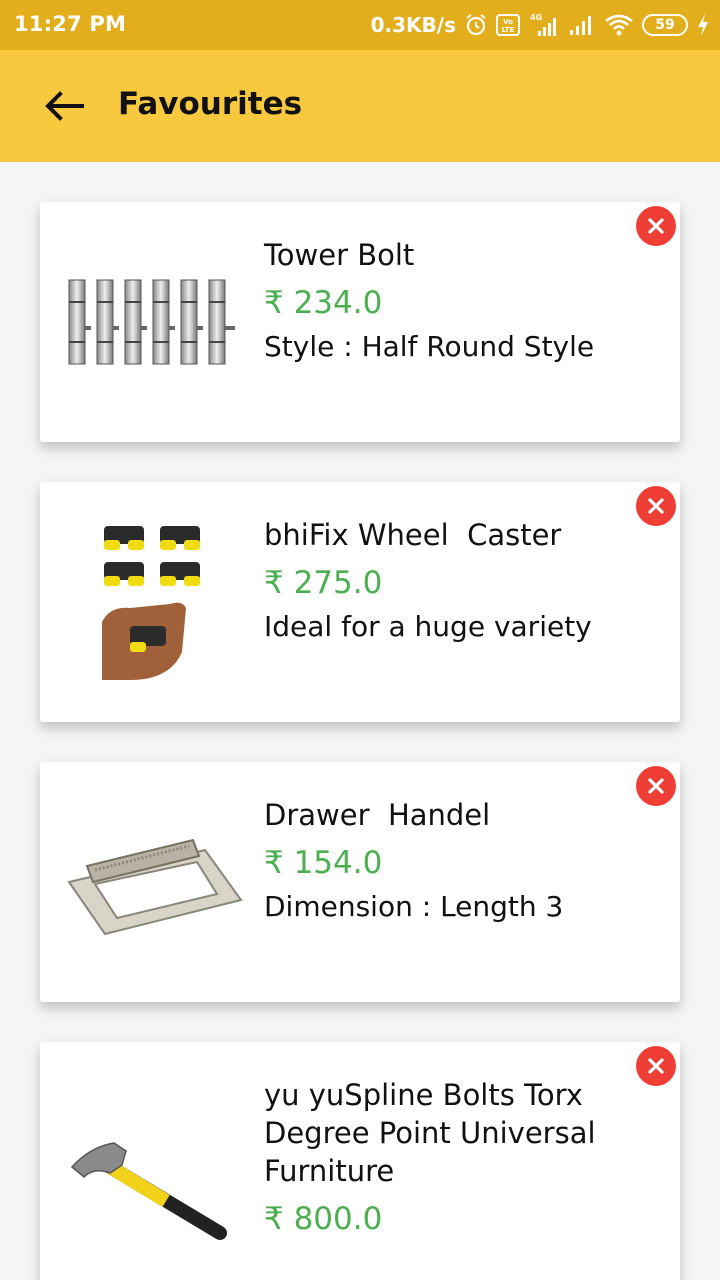 This screenshot has height=1280, width=720. Describe the element at coordinates (414, 906) in the screenshot. I see `product-description: Dimension : Length 3` at that location.